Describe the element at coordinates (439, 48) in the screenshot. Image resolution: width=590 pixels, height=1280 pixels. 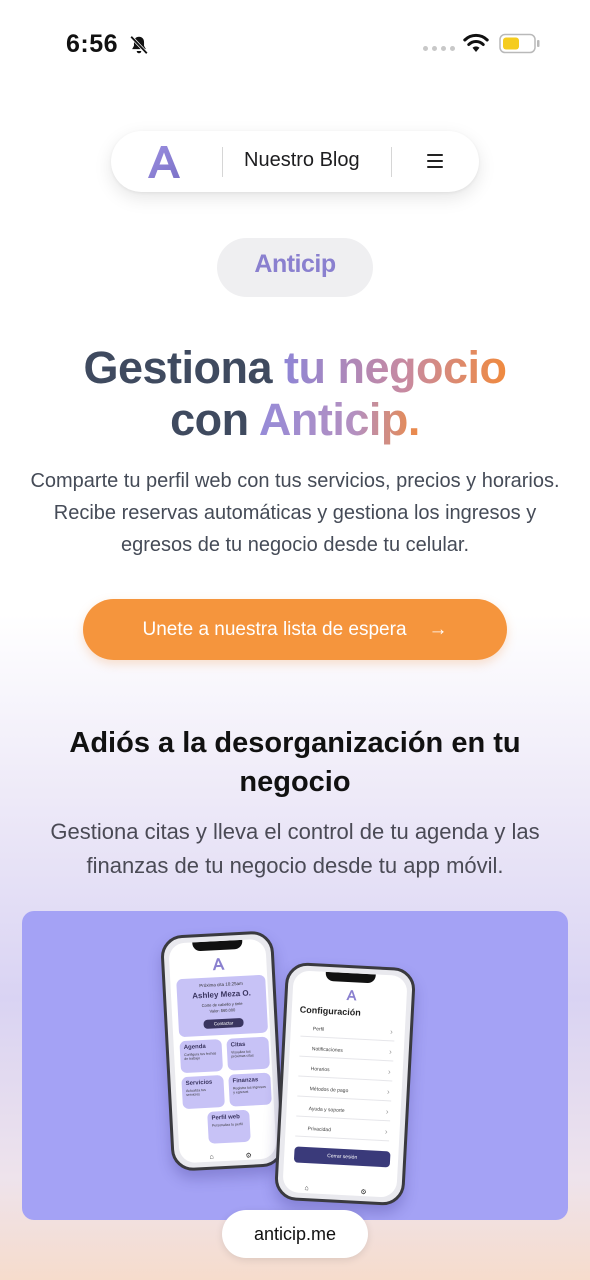
I see `cellular-signal-icon` at that location.